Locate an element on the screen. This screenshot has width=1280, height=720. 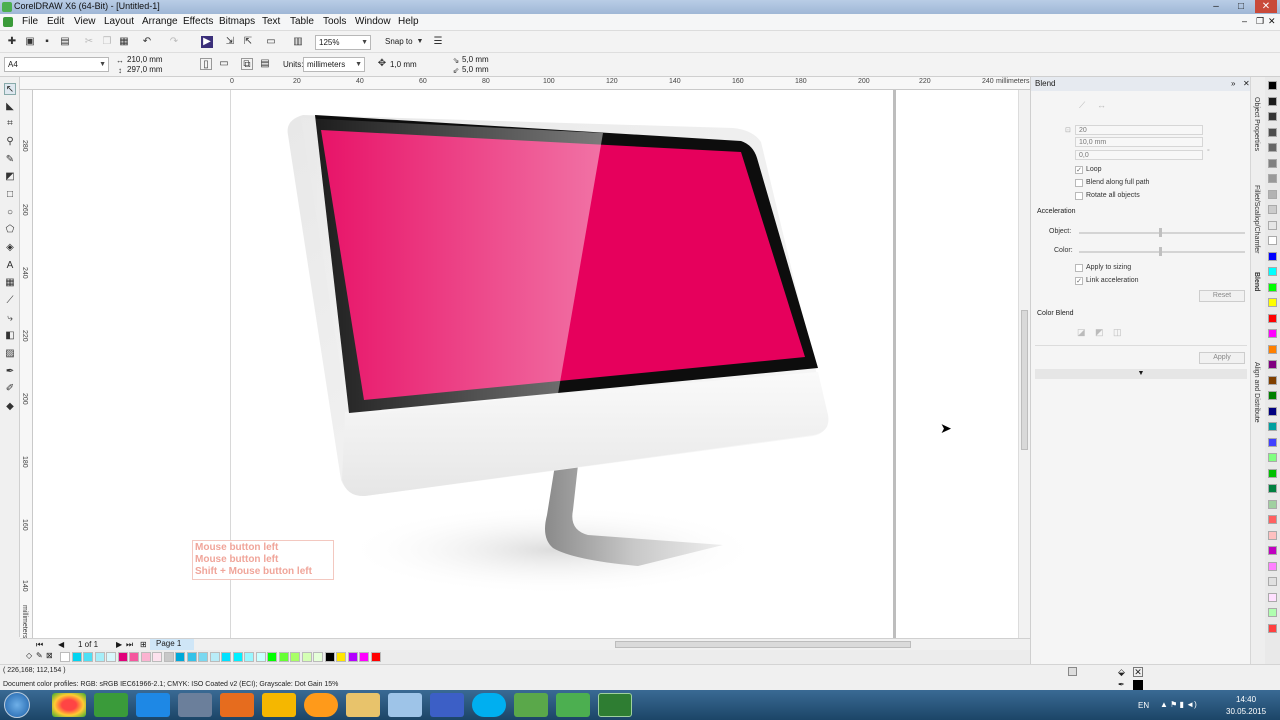
new-icon: ✚ is located at coordinates (12, 42).